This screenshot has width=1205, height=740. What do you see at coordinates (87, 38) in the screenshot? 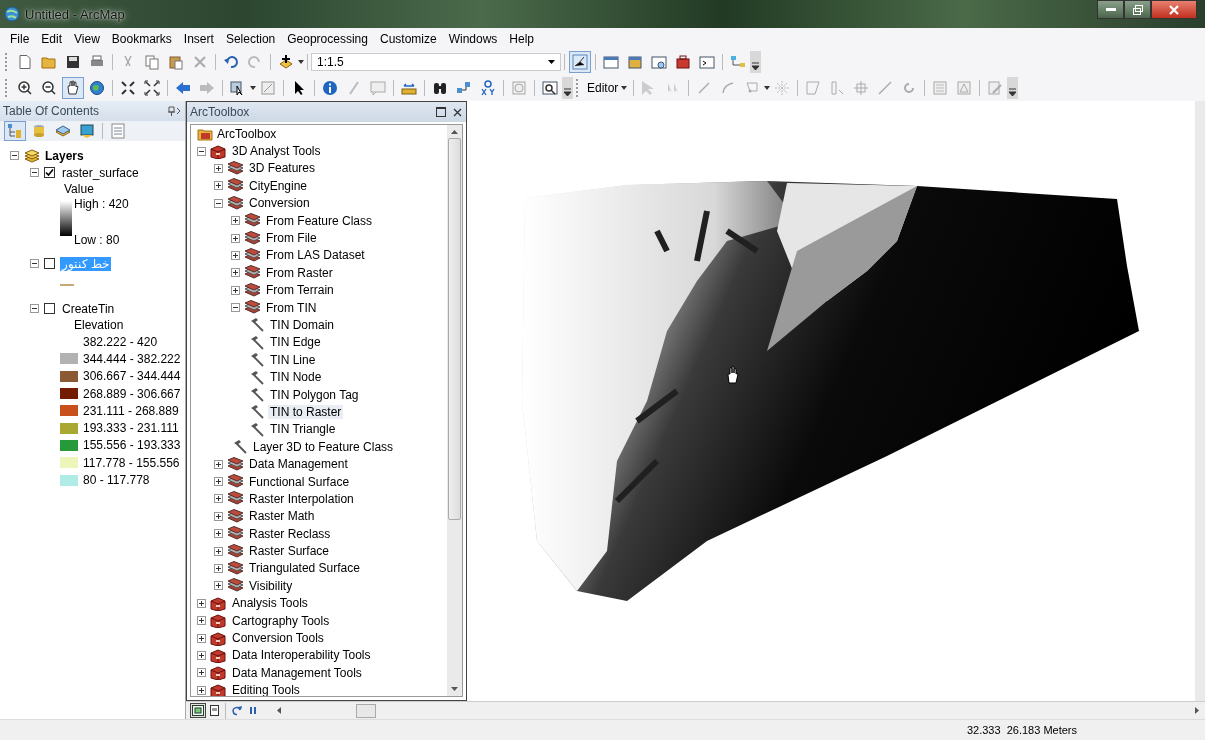
I see `menu-item: View` at bounding box center [87, 38].